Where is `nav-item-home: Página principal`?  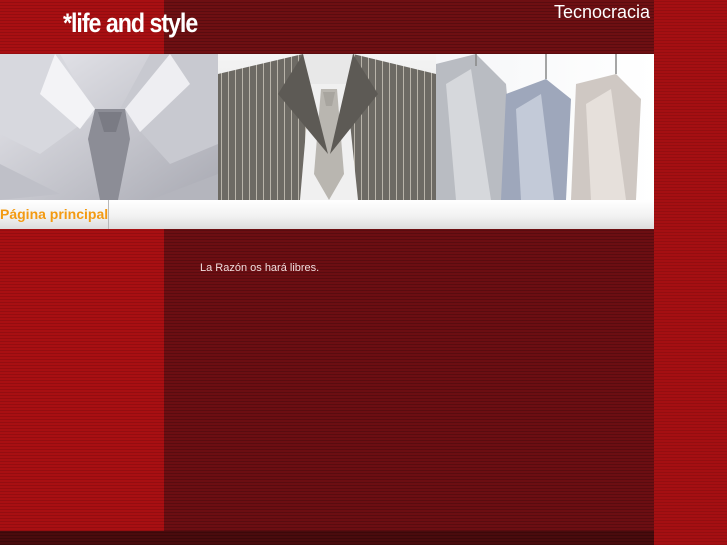 nav-item-home: Página principal is located at coordinates (54, 214).